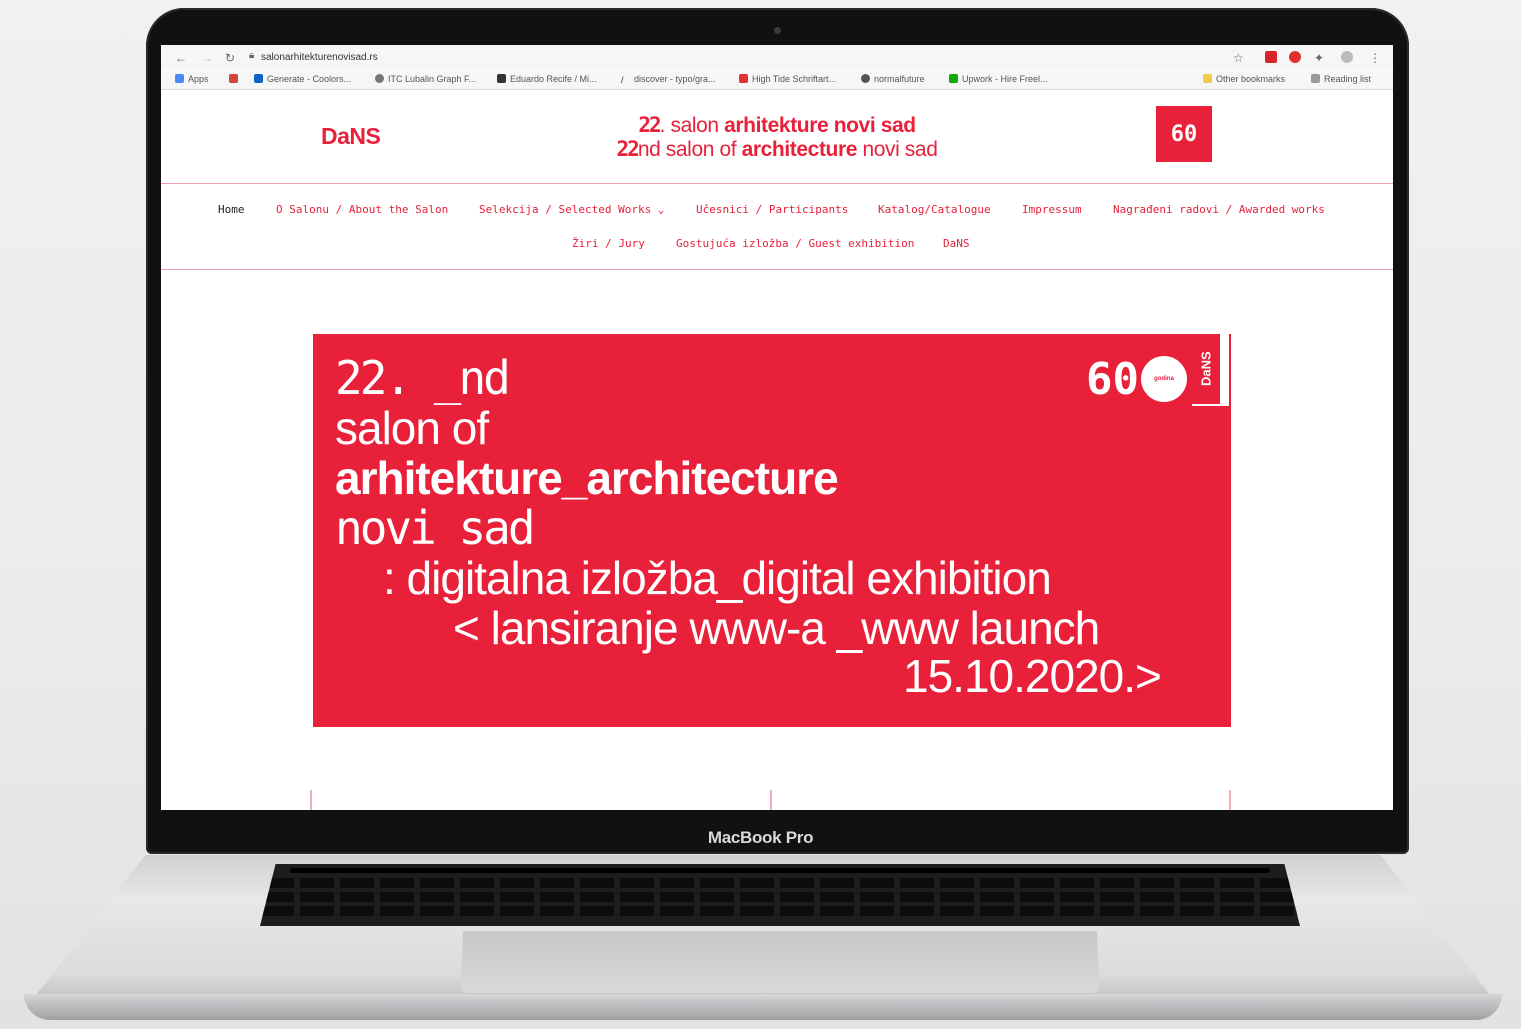 Image resolution: width=1521 pixels, height=1029 pixels. What do you see at coordinates (953, 78) in the screenshot?
I see `upwork-icon` at bounding box center [953, 78].